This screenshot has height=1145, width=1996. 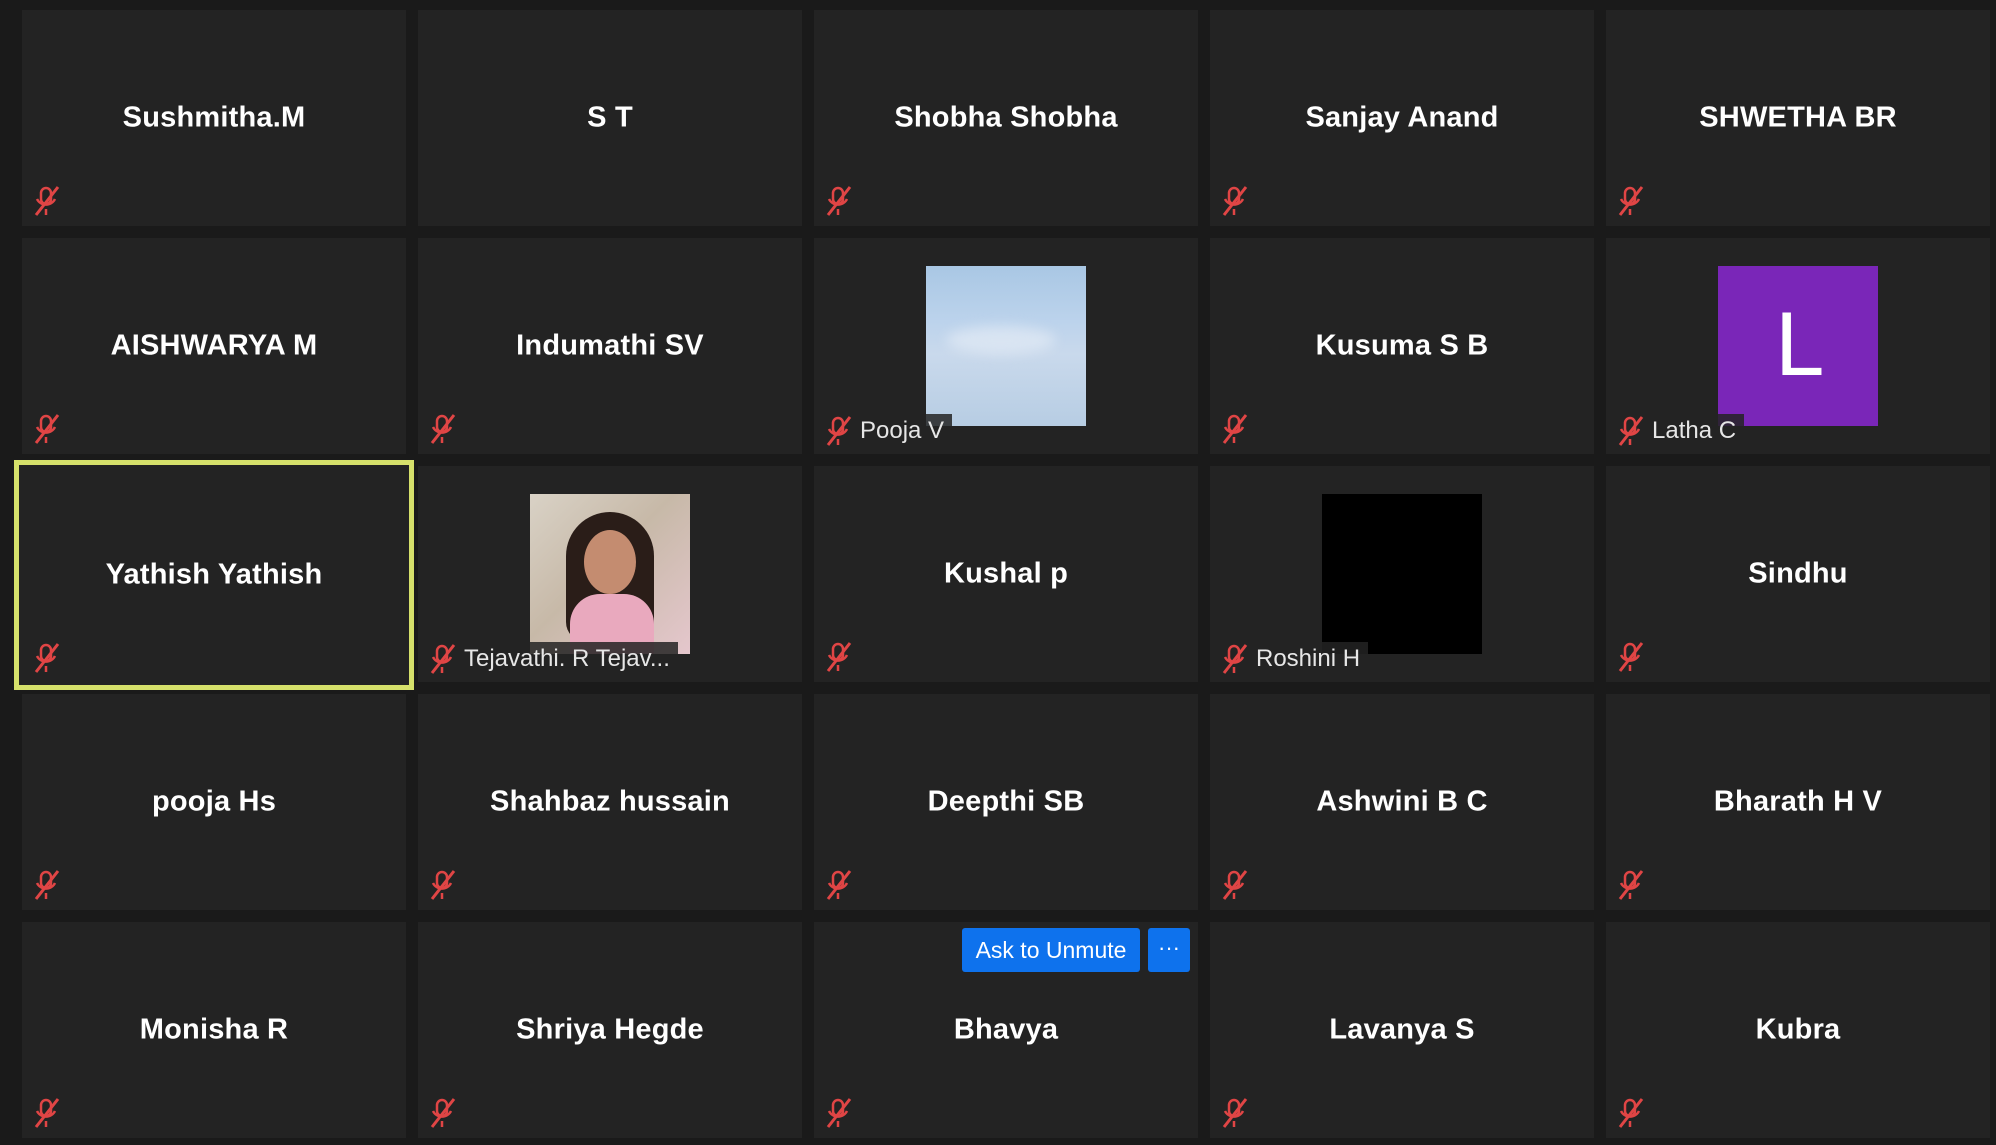 I want to click on participant-tile: Kubra, so click(x=1798, y=1030).